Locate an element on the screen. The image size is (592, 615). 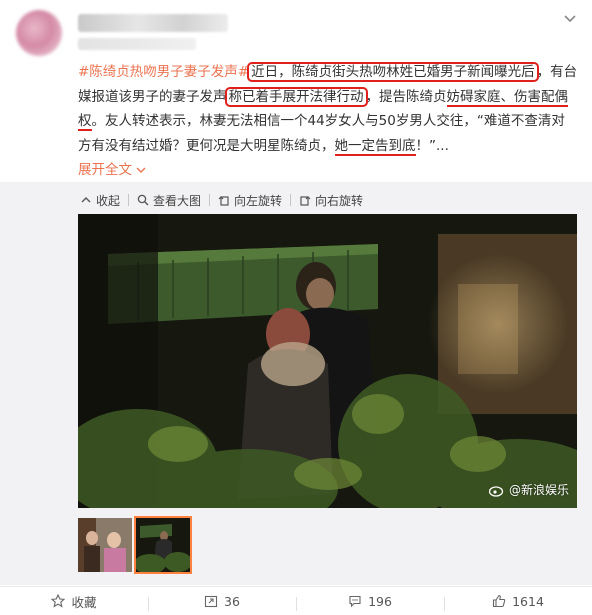
weibo-logo-icon is located at coordinates (496, 491).